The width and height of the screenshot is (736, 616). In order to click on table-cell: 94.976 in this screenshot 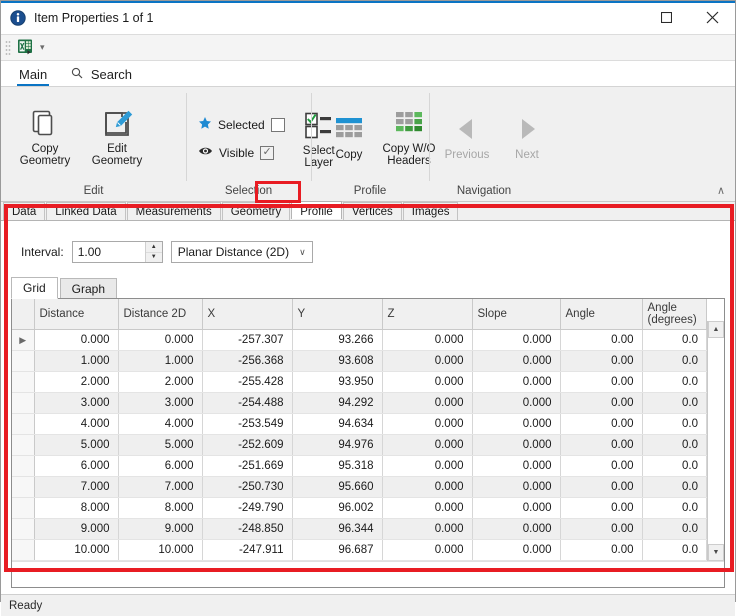, I will do `click(337, 445)`.